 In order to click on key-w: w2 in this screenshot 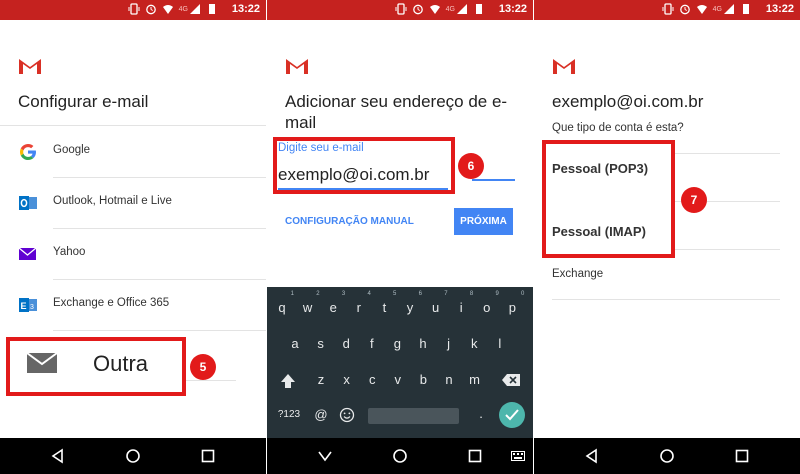, I will do `click(309, 303)`.